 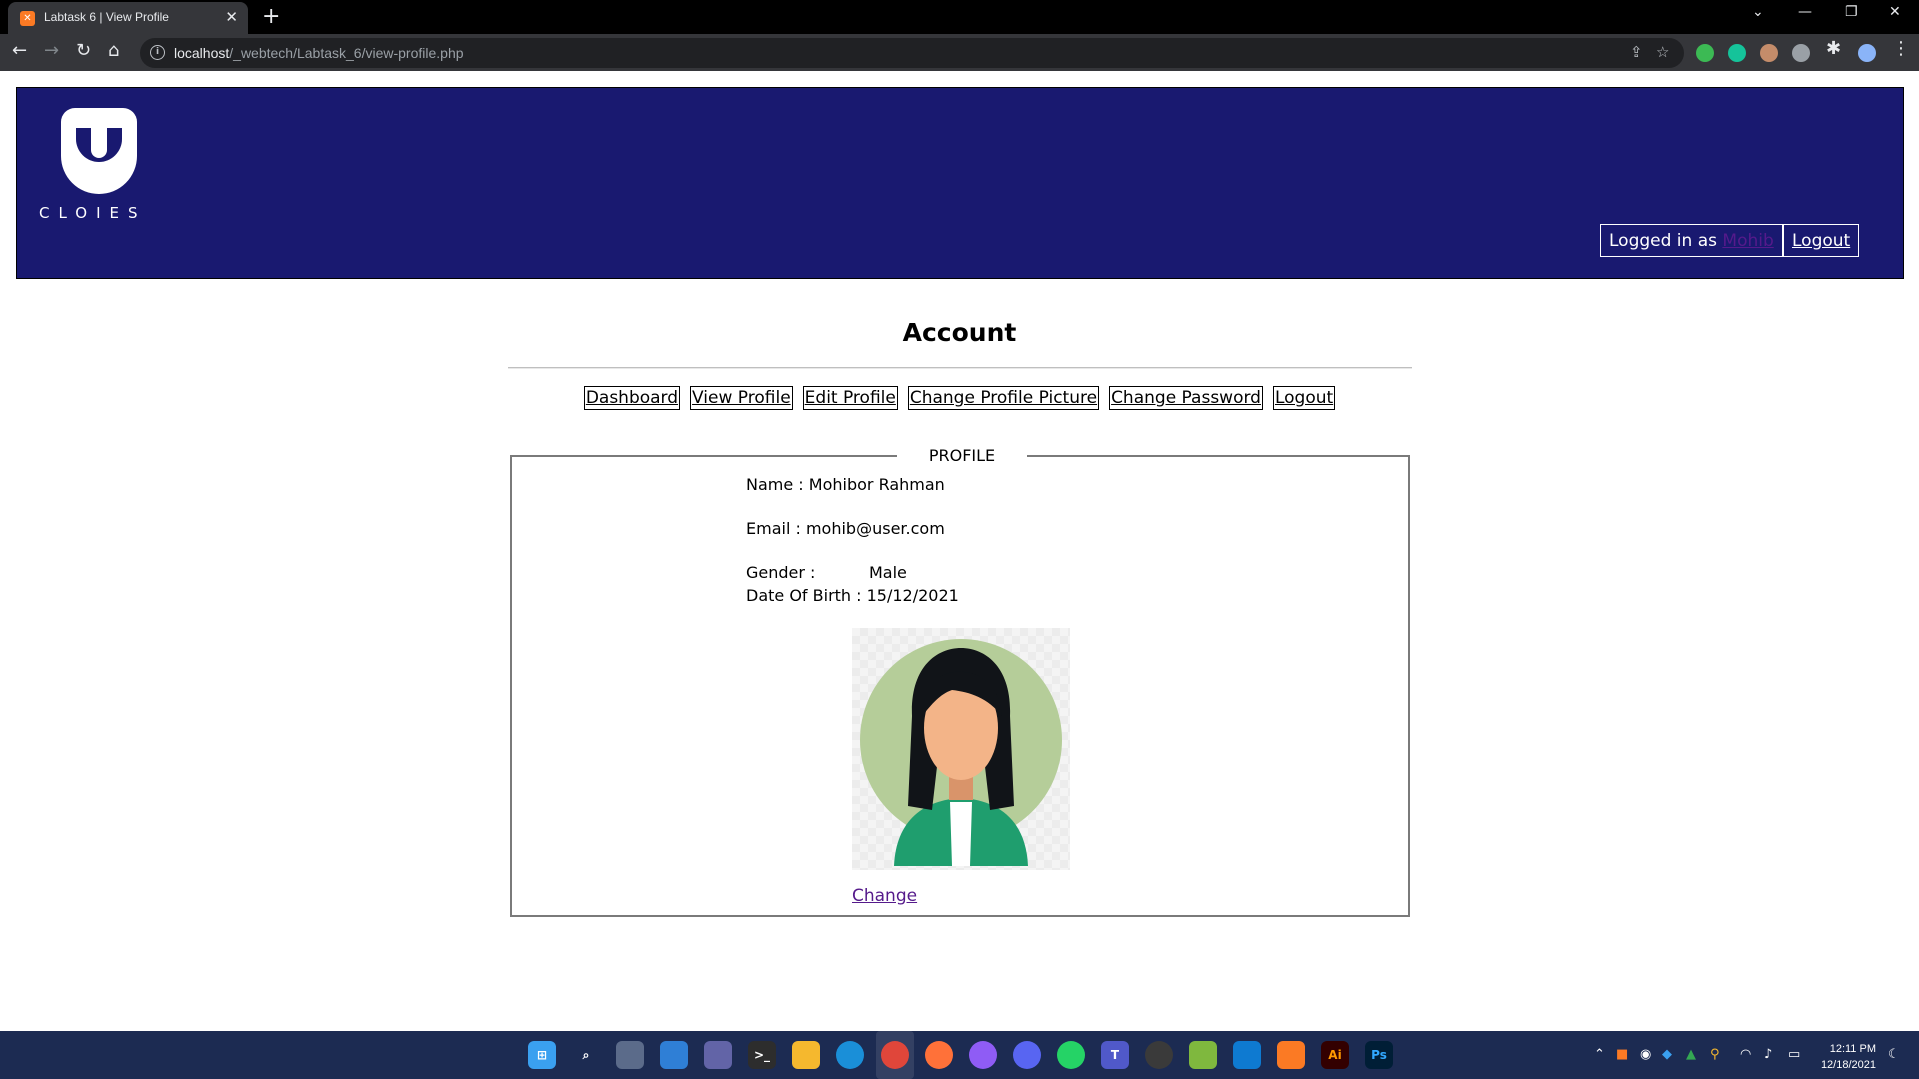 What do you see at coordinates (775, 484) in the screenshot?
I see `name-label: Name :` at bounding box center [775, 484].